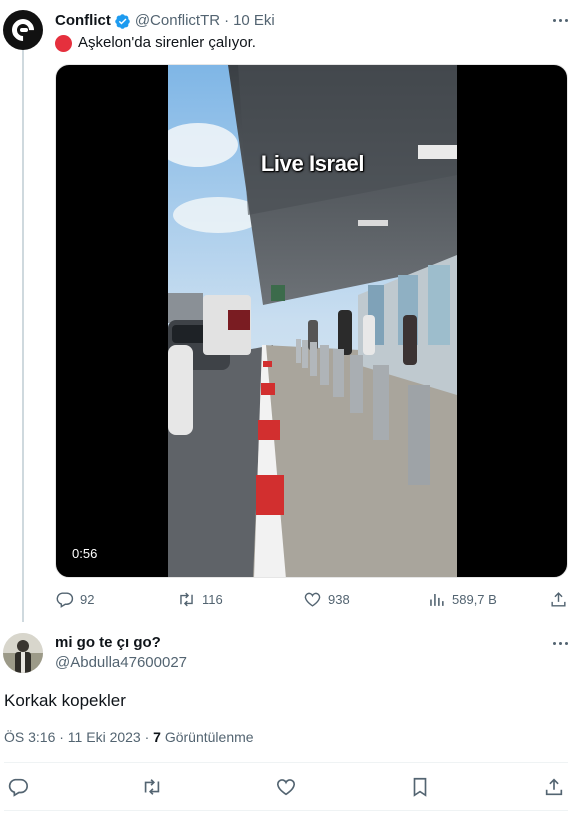 Image resolution: width=573 pixels, height=819 pixels. Describe the element at coordinates (286, 810) in the screenshot. I see `divider-bottom` at that location.